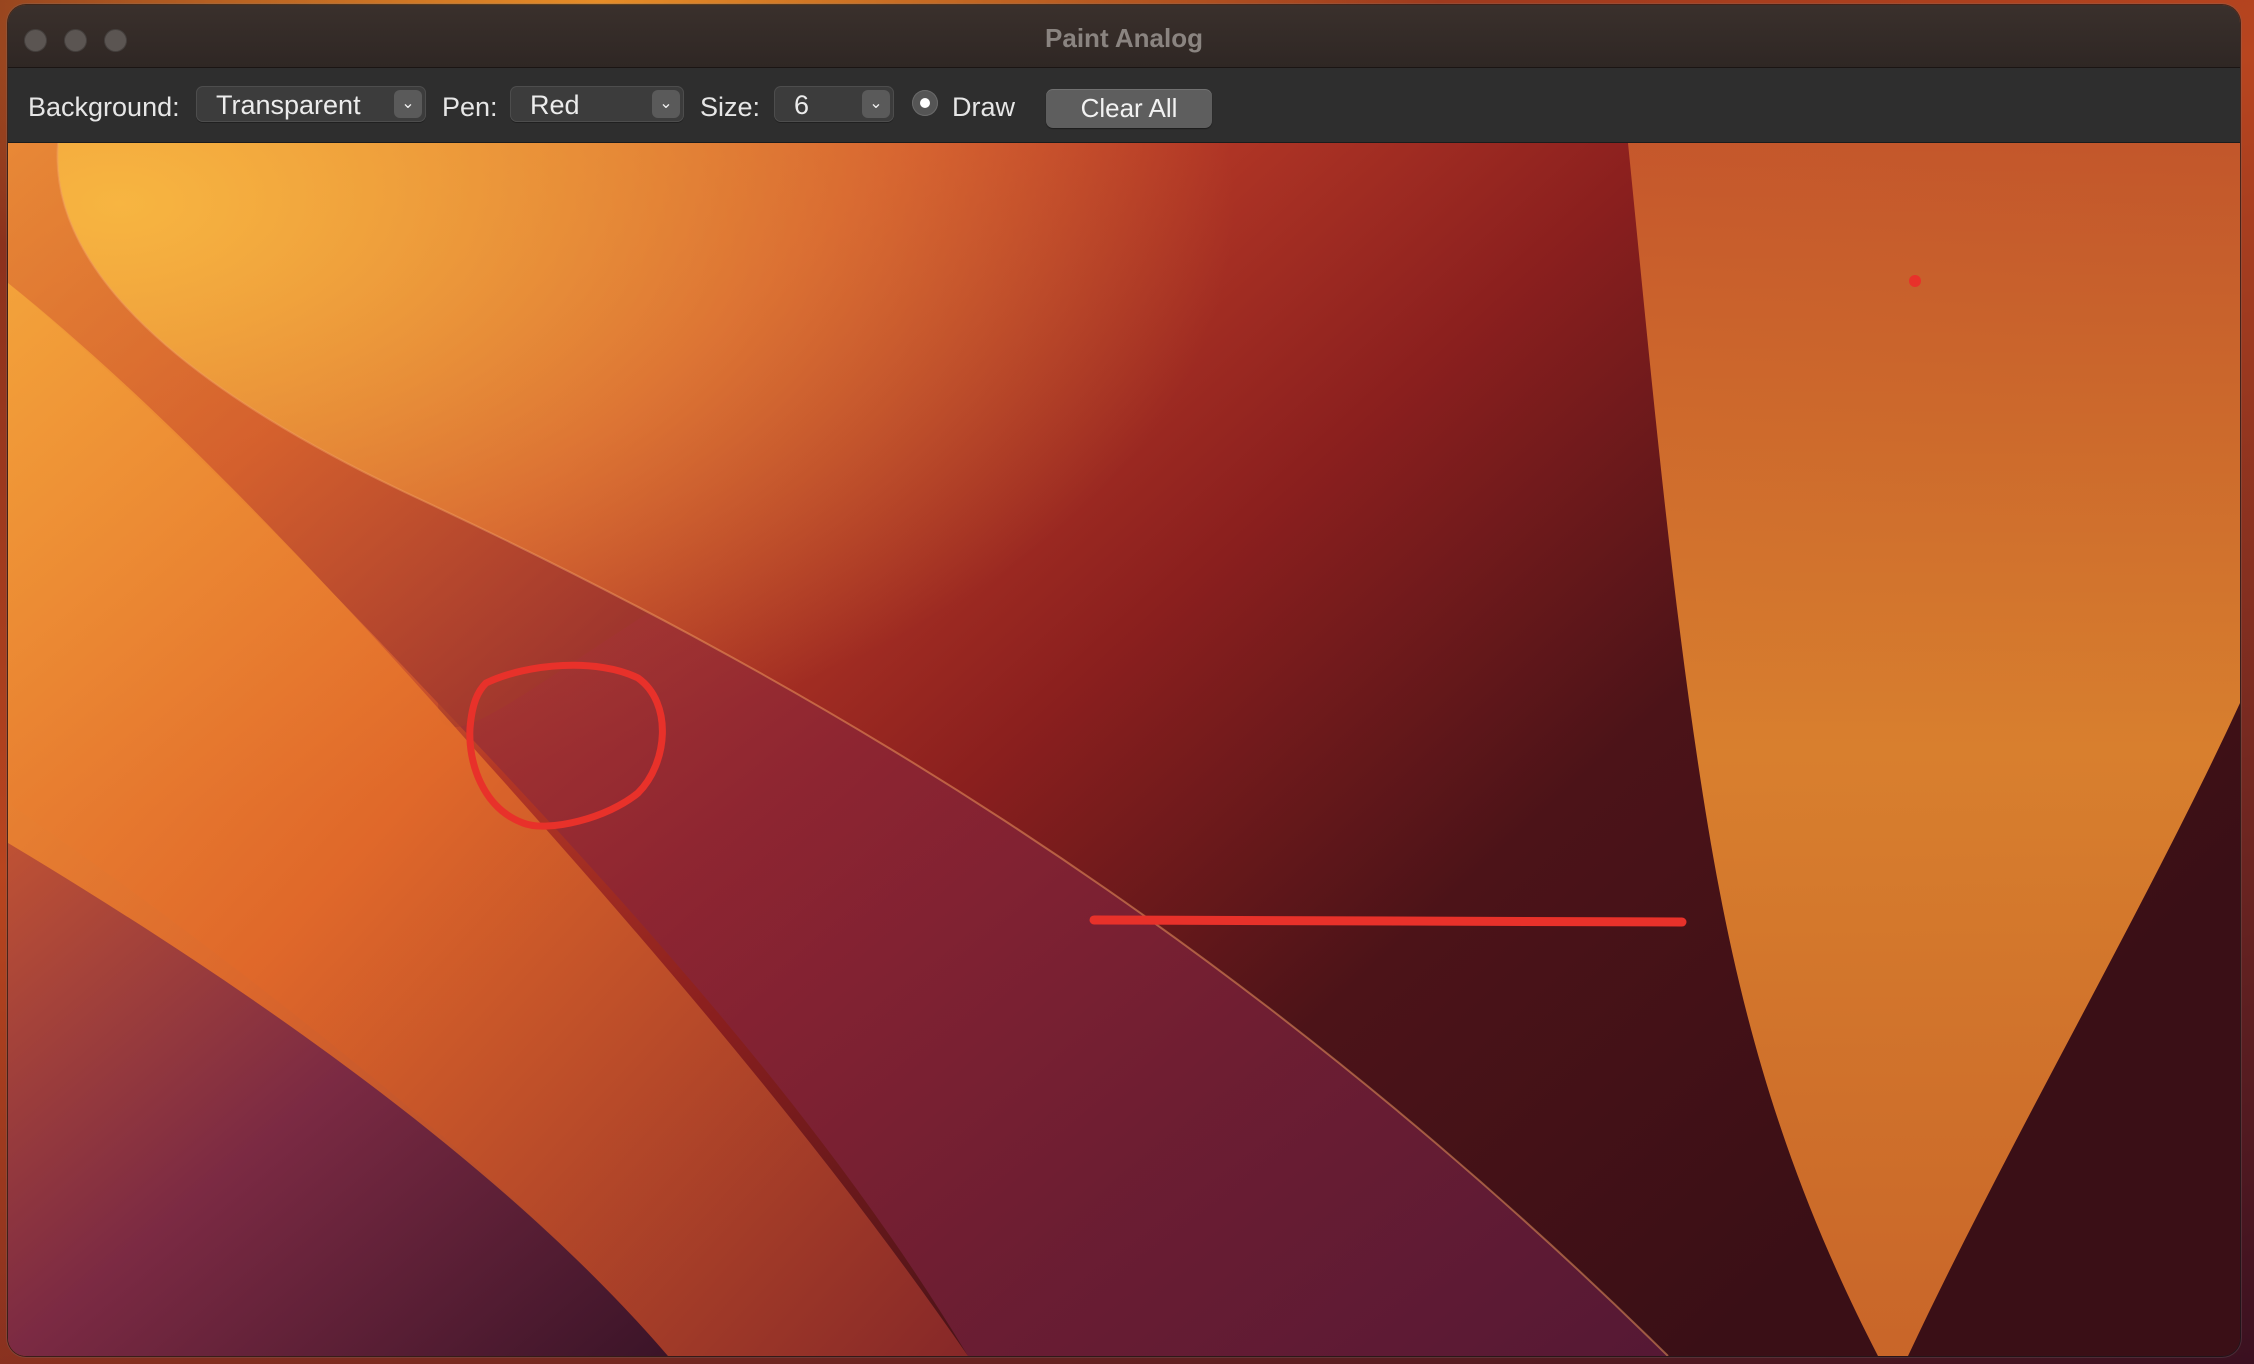  I want to click on stroke-line, so click(1388, 921).